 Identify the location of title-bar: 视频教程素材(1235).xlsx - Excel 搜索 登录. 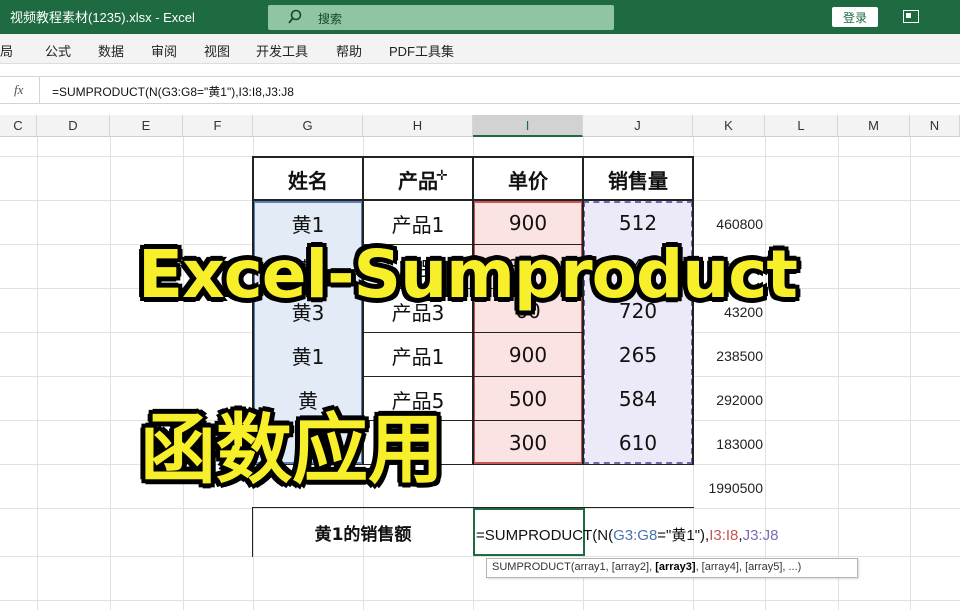
(480, 17).